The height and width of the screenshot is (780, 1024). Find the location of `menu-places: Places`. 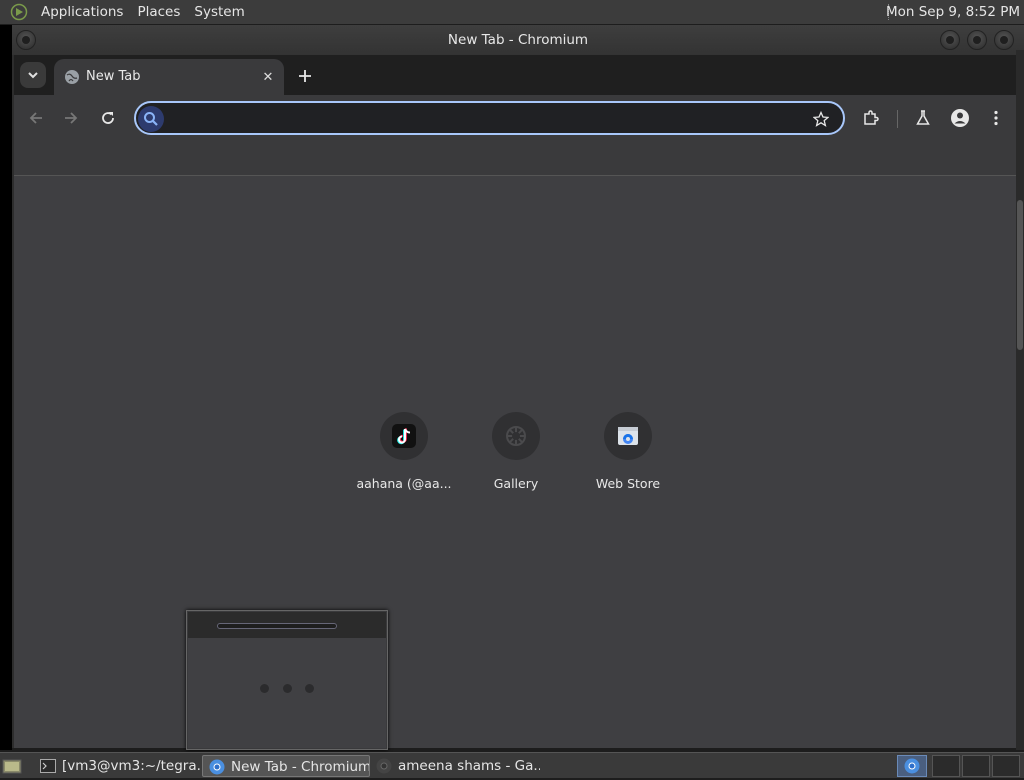

menu-places: Places is located at coordinates (158, 12).